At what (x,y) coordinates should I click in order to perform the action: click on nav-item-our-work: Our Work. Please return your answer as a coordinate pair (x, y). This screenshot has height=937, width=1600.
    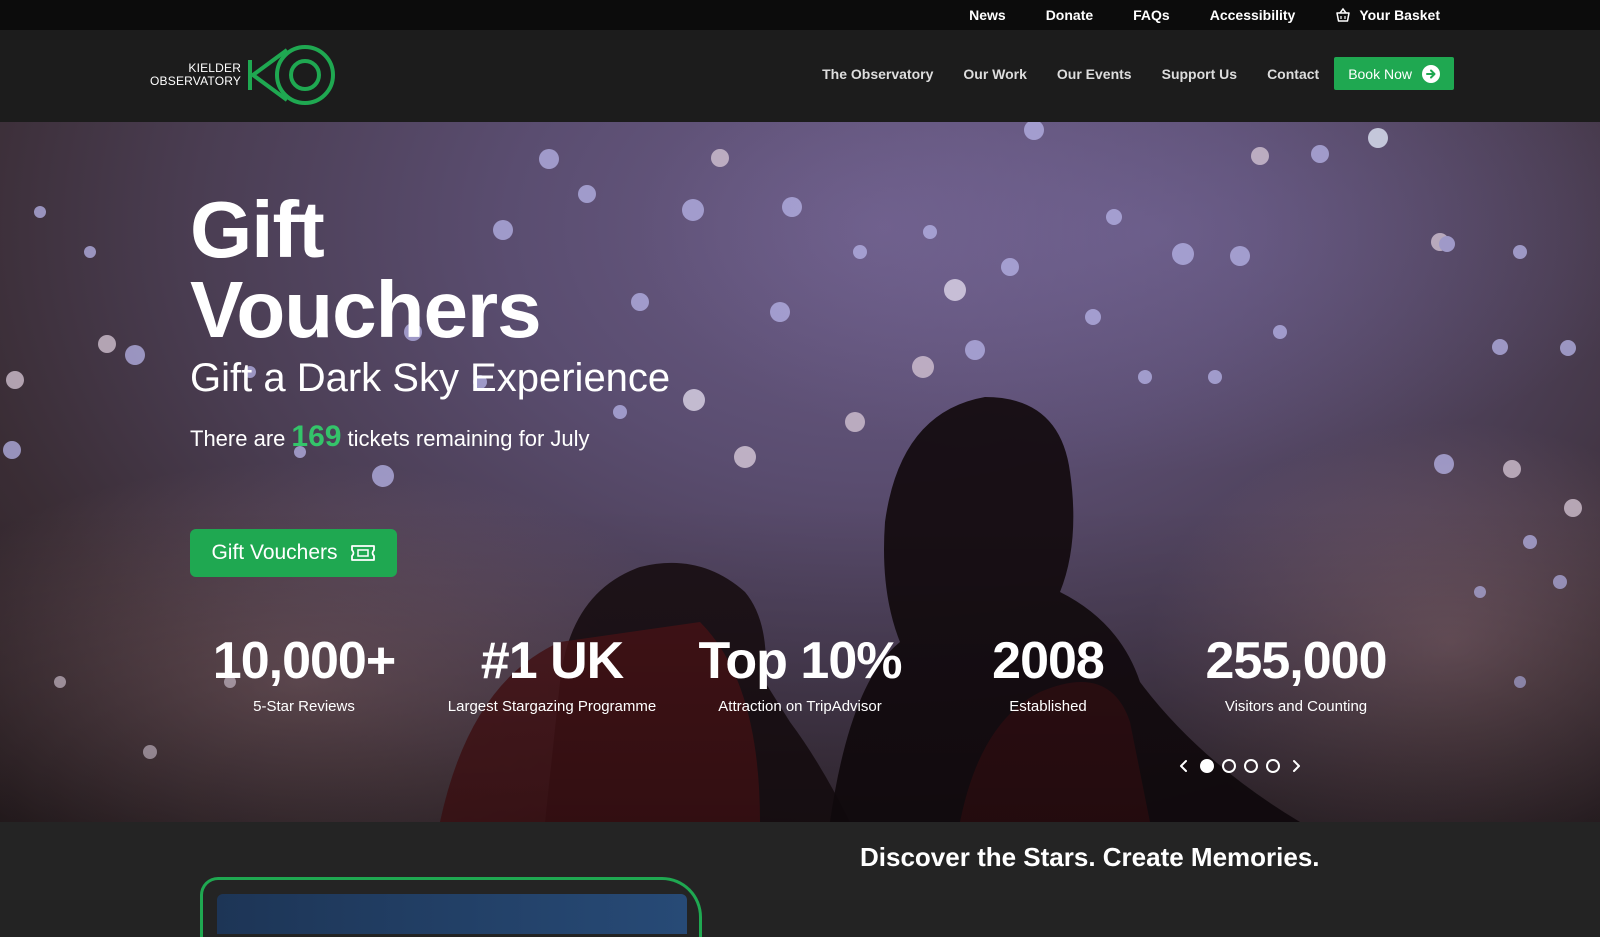
    Looking at the image, I should click on (995, 74).